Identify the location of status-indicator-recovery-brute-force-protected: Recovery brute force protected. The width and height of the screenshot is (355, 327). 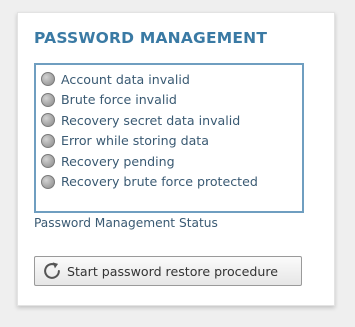
(169, 182).